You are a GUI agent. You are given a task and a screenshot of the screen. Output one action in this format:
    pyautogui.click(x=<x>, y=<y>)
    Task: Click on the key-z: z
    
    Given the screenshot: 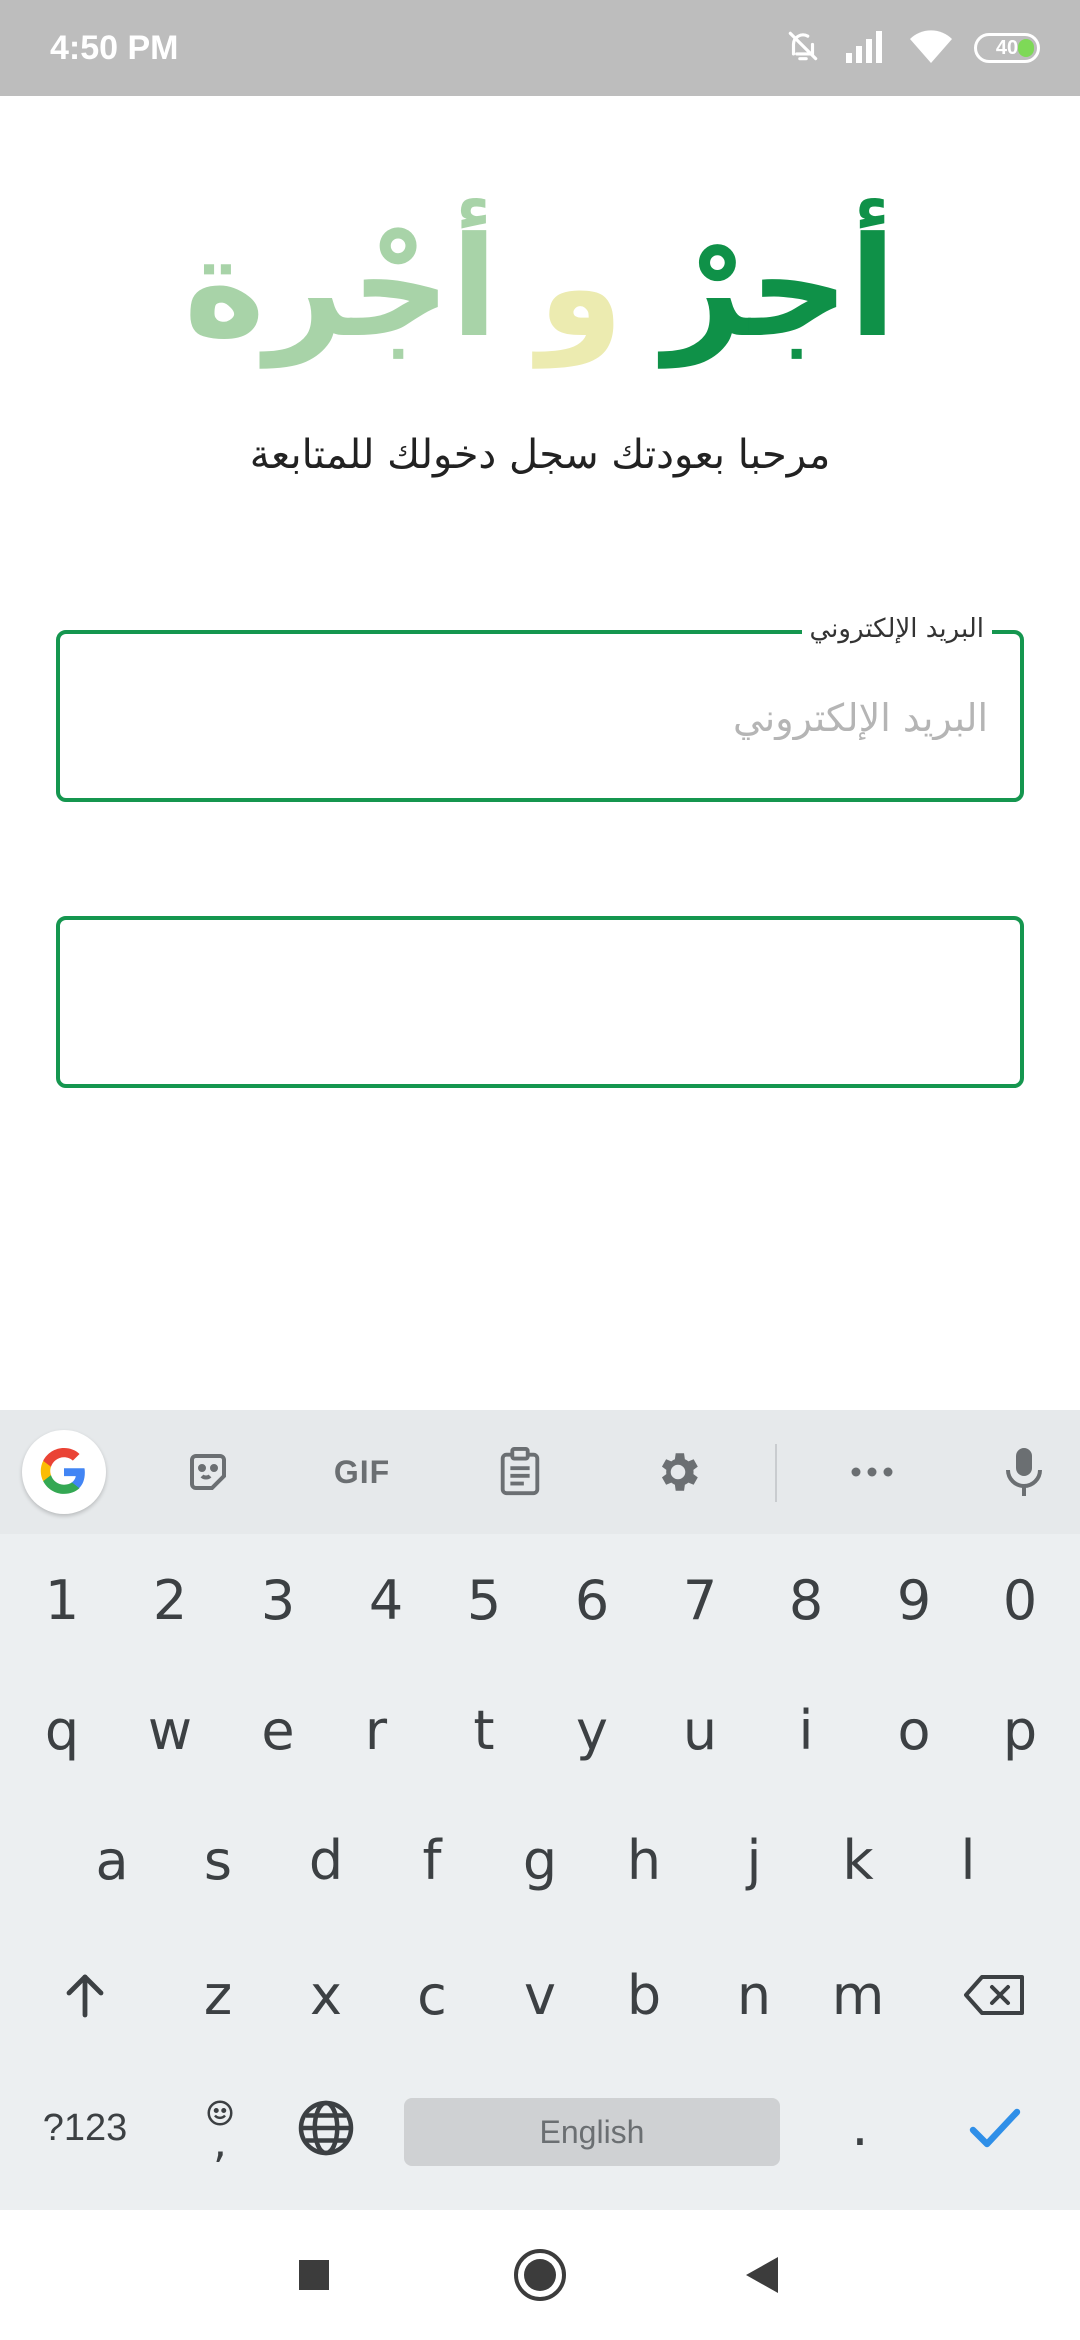 What is the action you would take?
    pyautogui.click(x=218, y=1995)
    